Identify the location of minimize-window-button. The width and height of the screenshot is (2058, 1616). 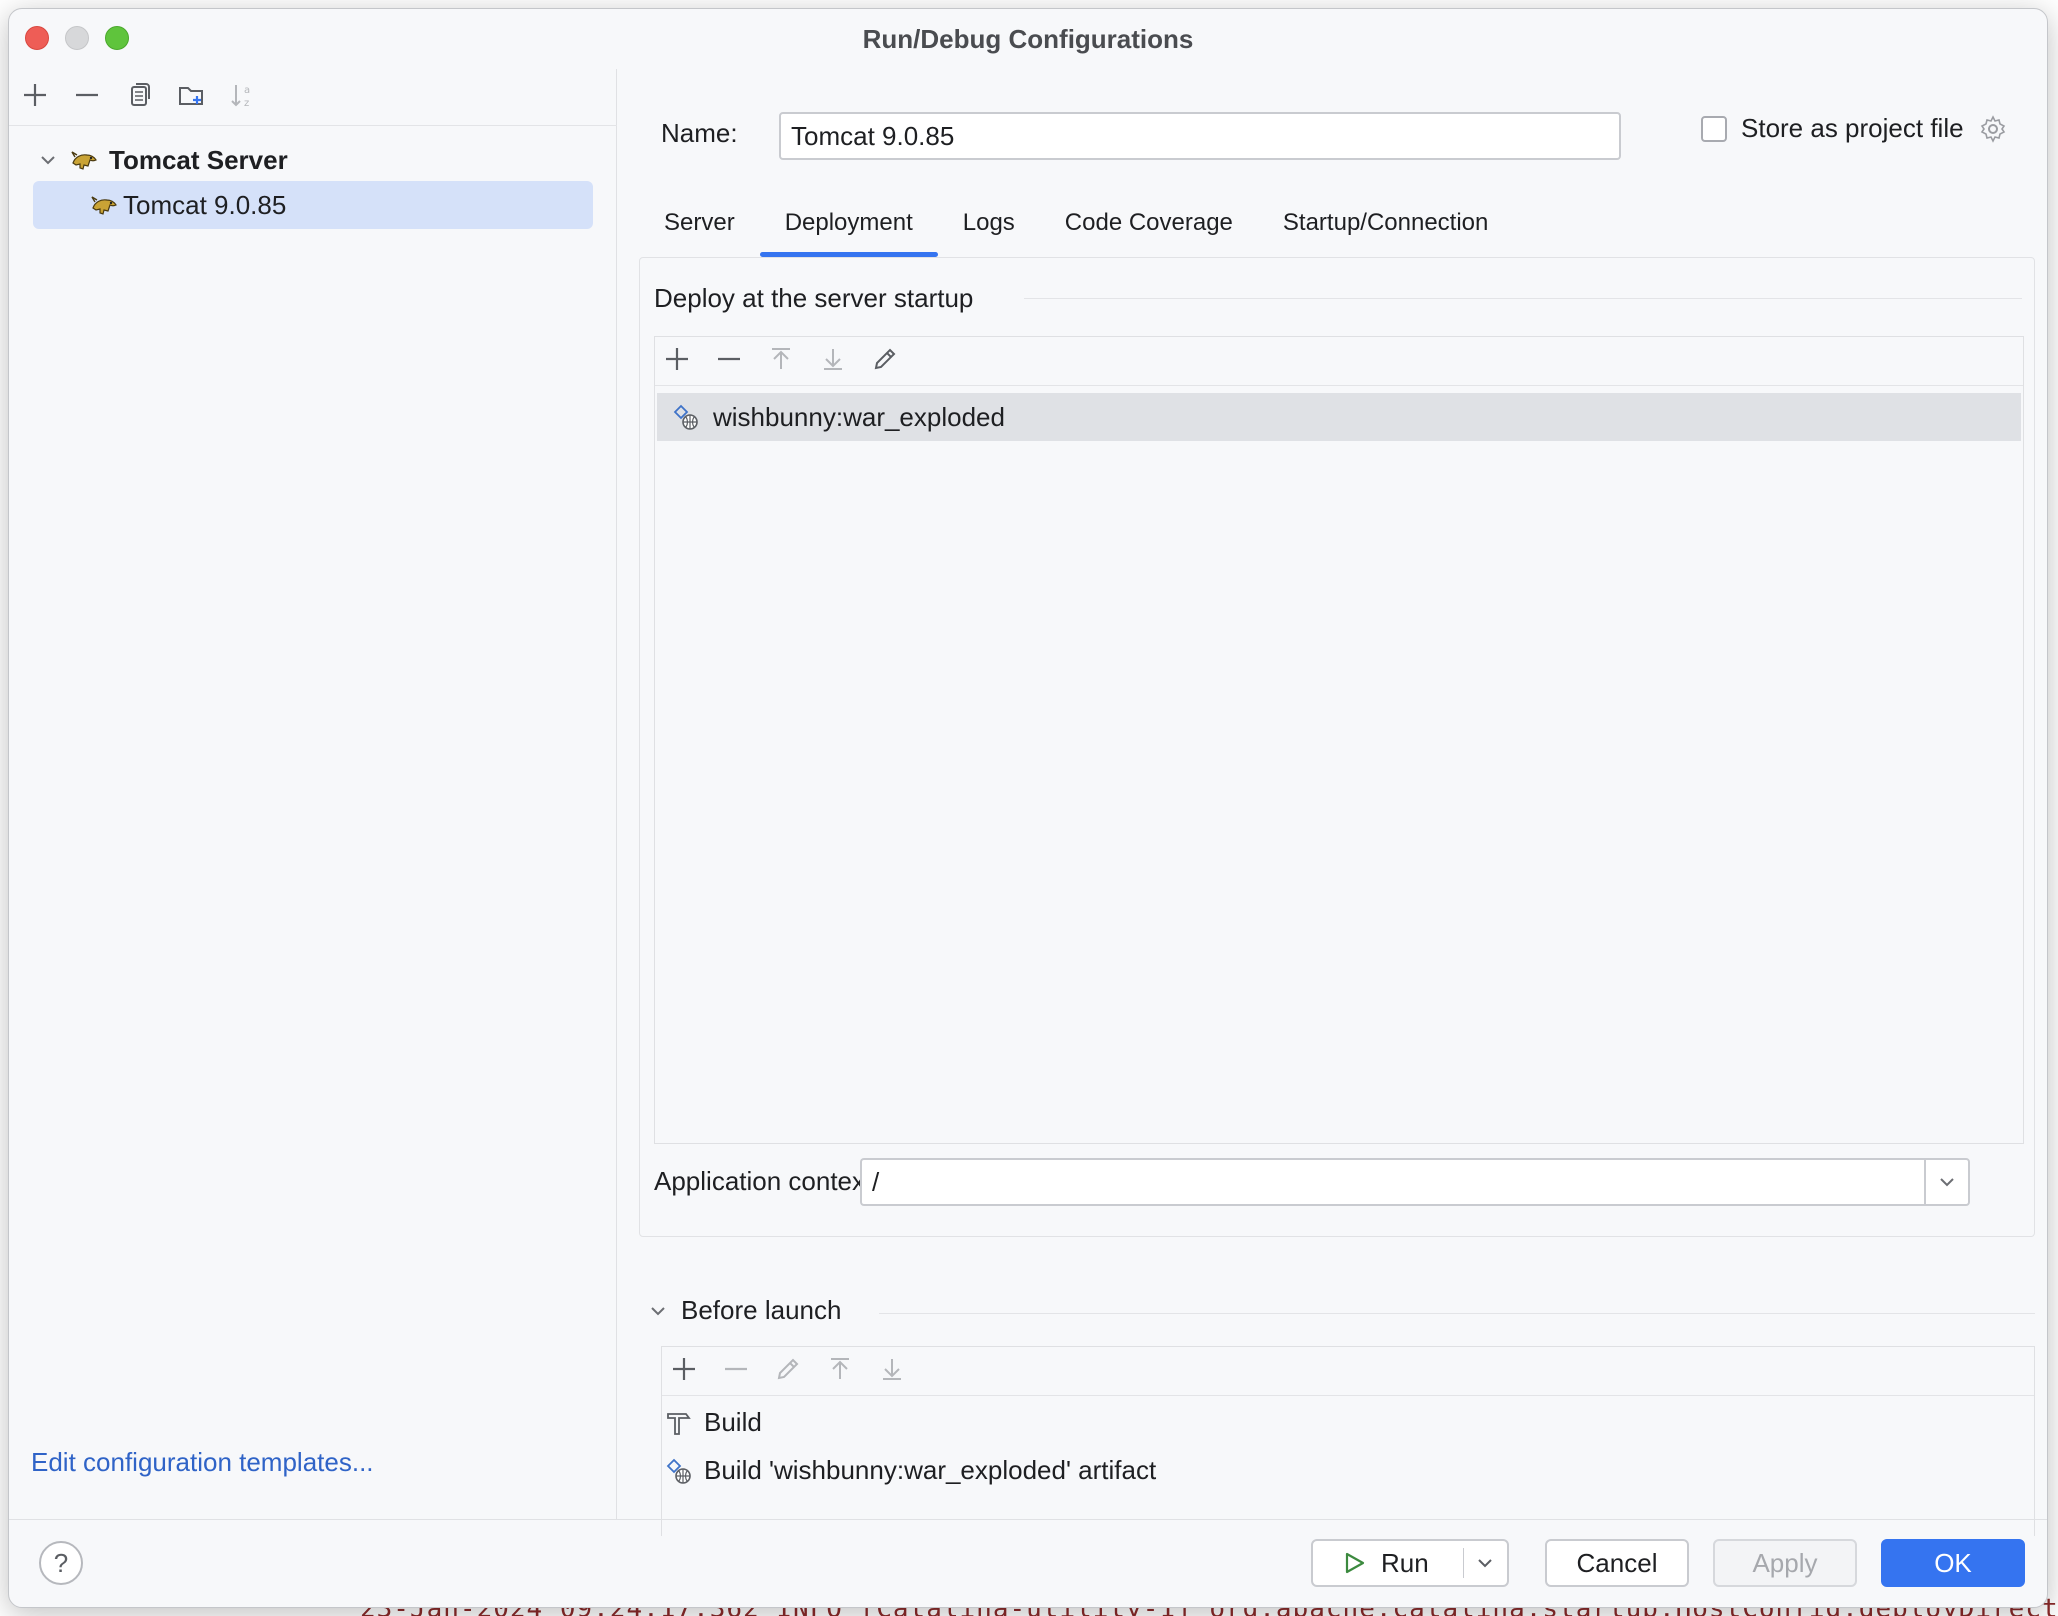
(77, 38).